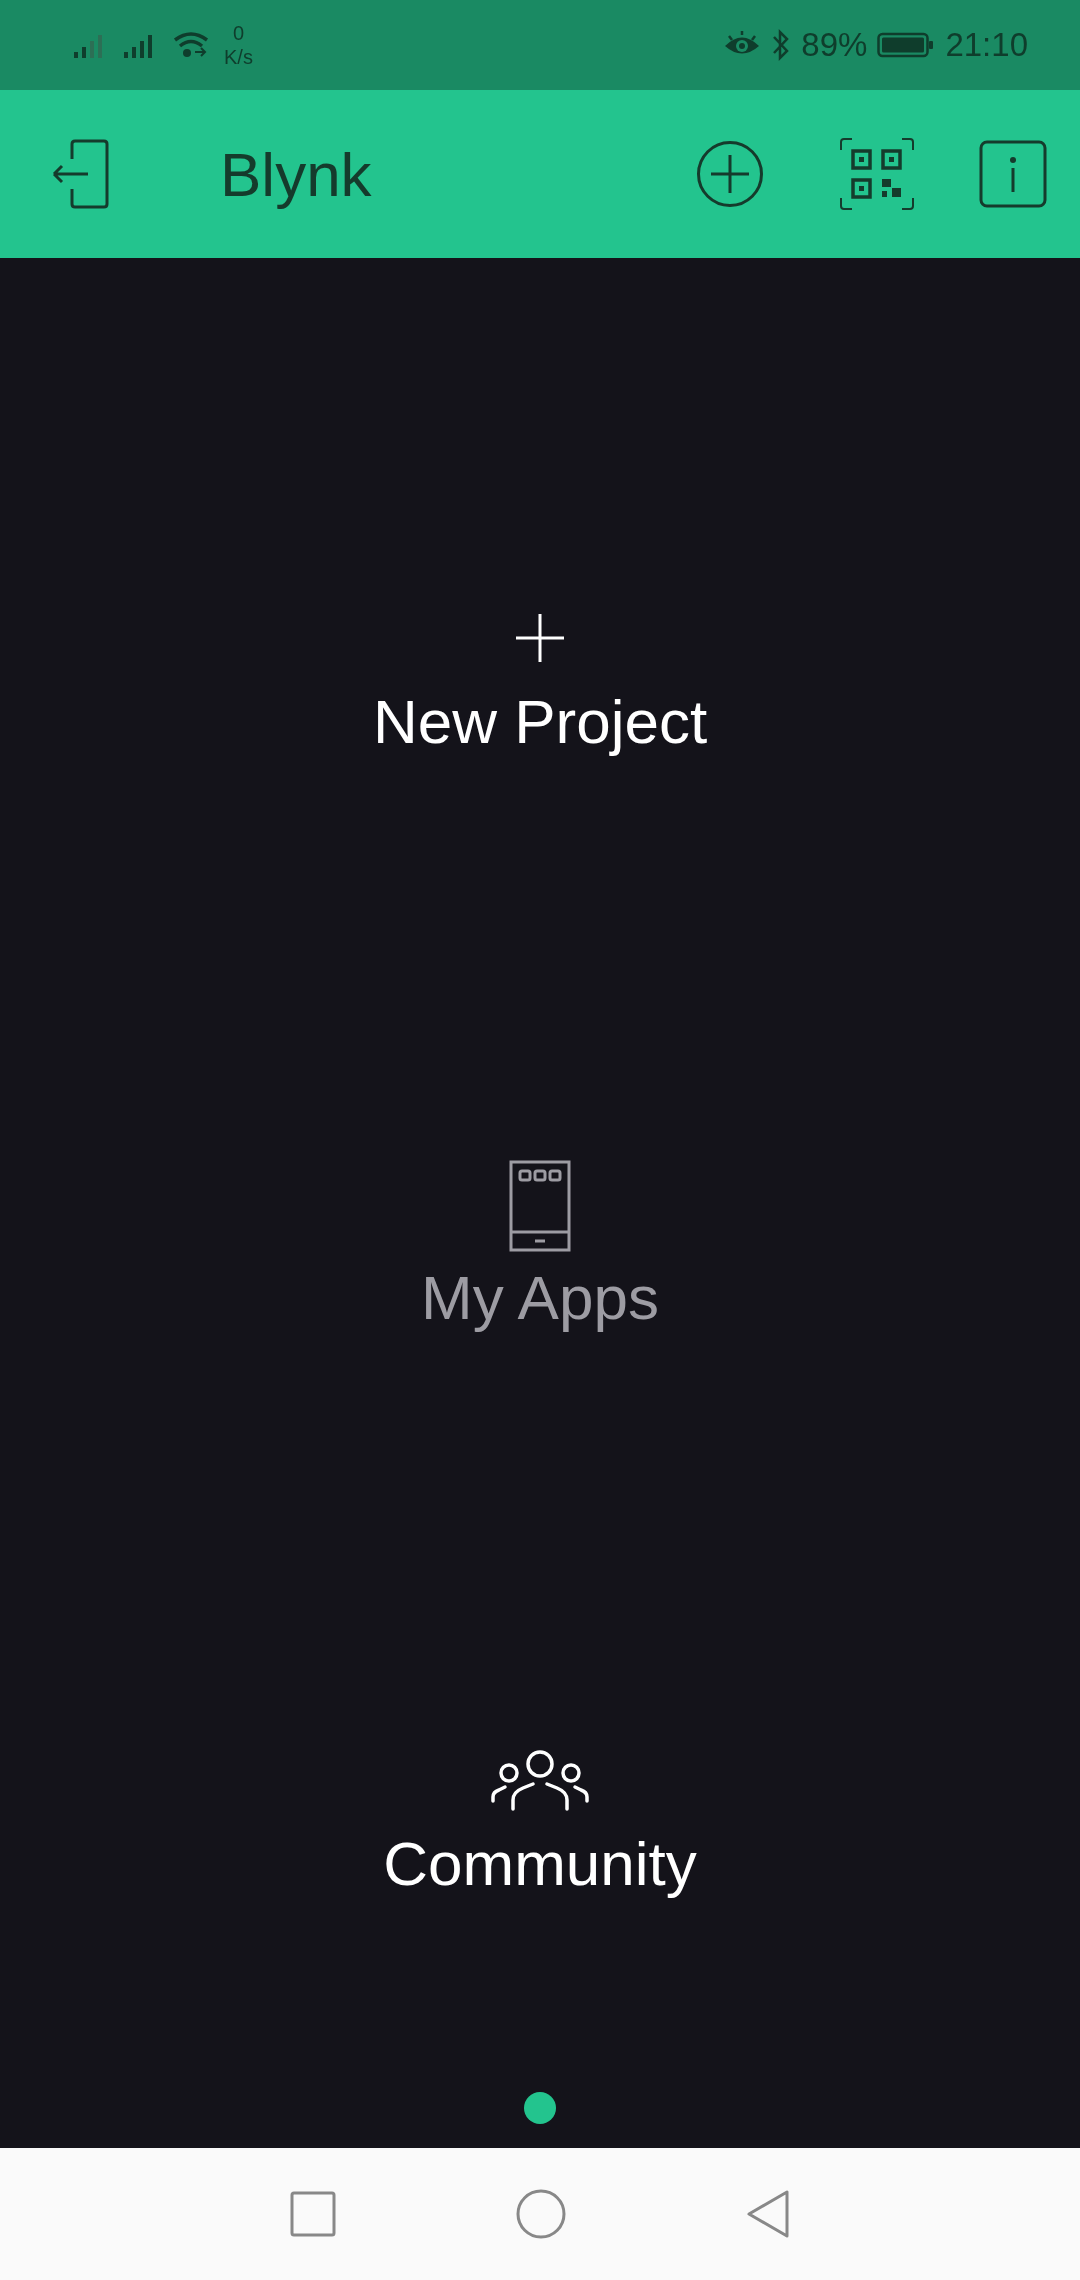 The image size is (1080, 2280). What do you see at coordinates (238, 33) in the screenshot?
I see `net-speed-value: 0` at bounding box center [238, 33].